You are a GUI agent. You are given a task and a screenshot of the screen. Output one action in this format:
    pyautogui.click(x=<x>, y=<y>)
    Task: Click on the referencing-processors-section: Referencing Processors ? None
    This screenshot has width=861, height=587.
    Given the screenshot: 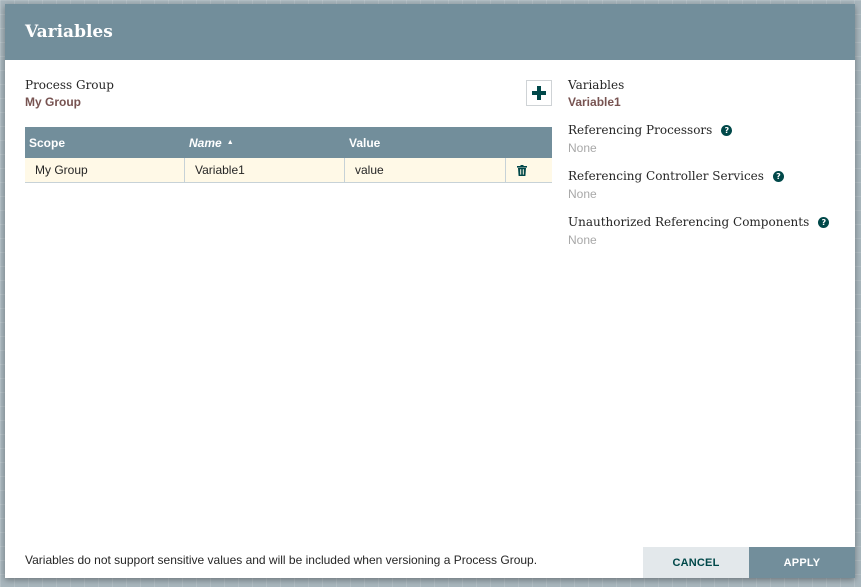 What is the action you would take?
    pyautogui.click(x=703, y=139)
    